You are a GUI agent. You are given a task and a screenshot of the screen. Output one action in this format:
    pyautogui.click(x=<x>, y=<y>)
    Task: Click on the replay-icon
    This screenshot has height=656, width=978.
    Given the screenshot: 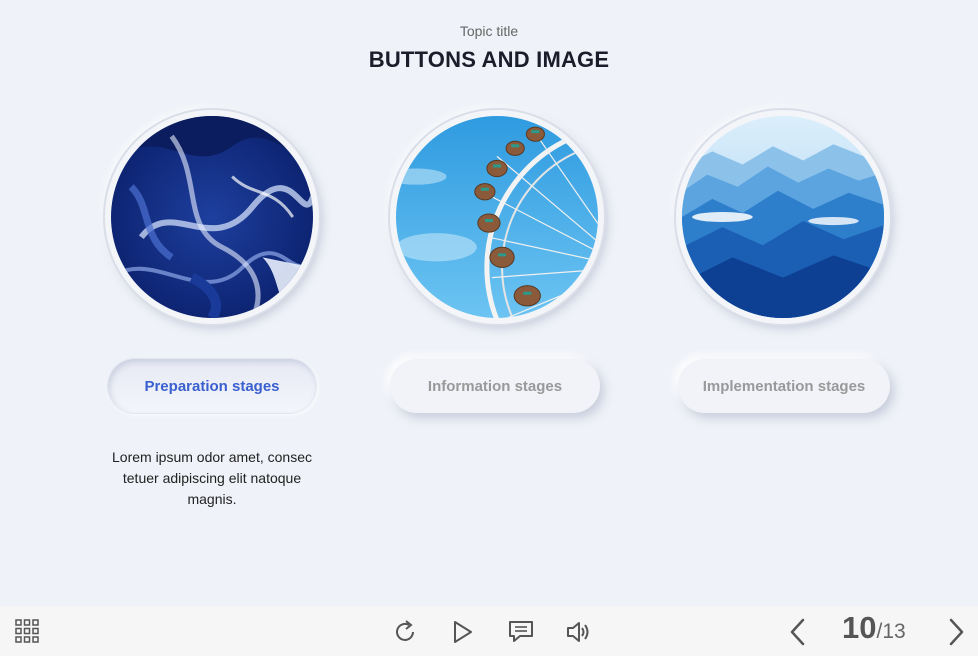 What is the action you would take?
    pyautogui.click(x=405, y=632)
    